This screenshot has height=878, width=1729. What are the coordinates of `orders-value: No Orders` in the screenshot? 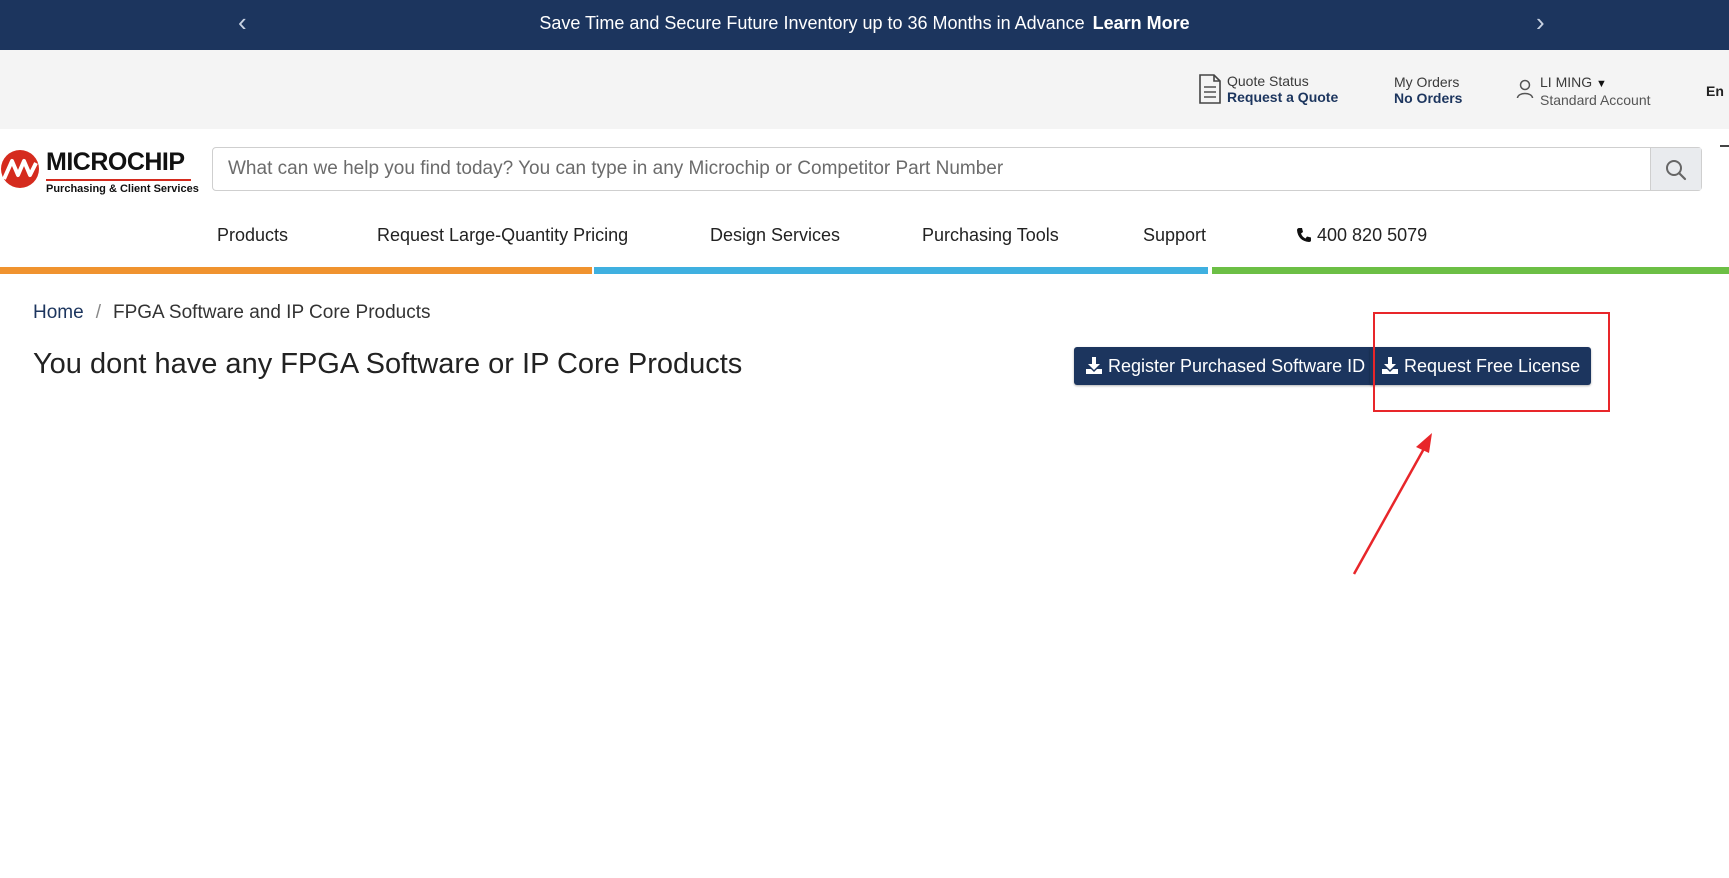 It's located at (1428, 98).